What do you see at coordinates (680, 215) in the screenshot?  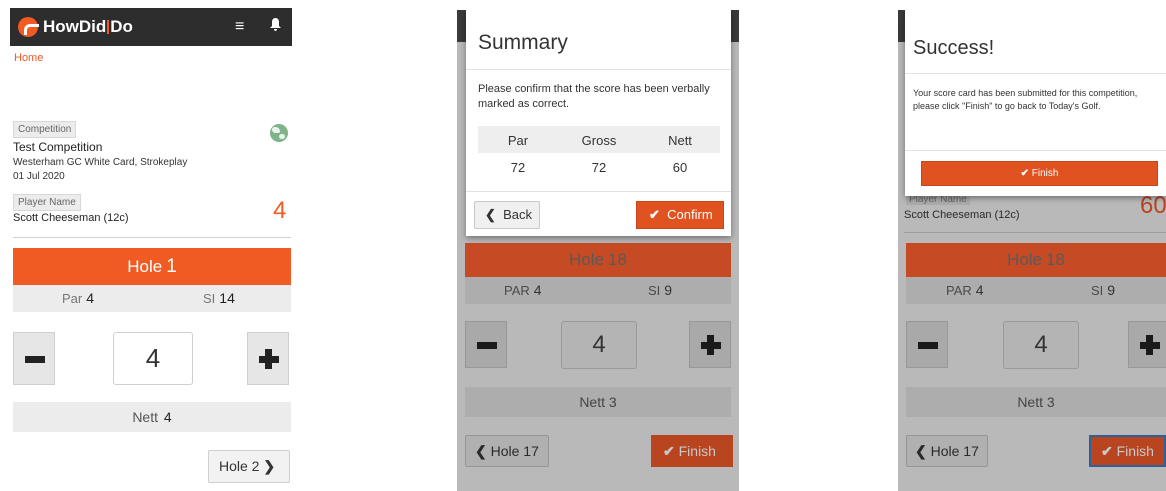 I see `confirm-button: ✔ Confirm` at bounding box center [680, 215].